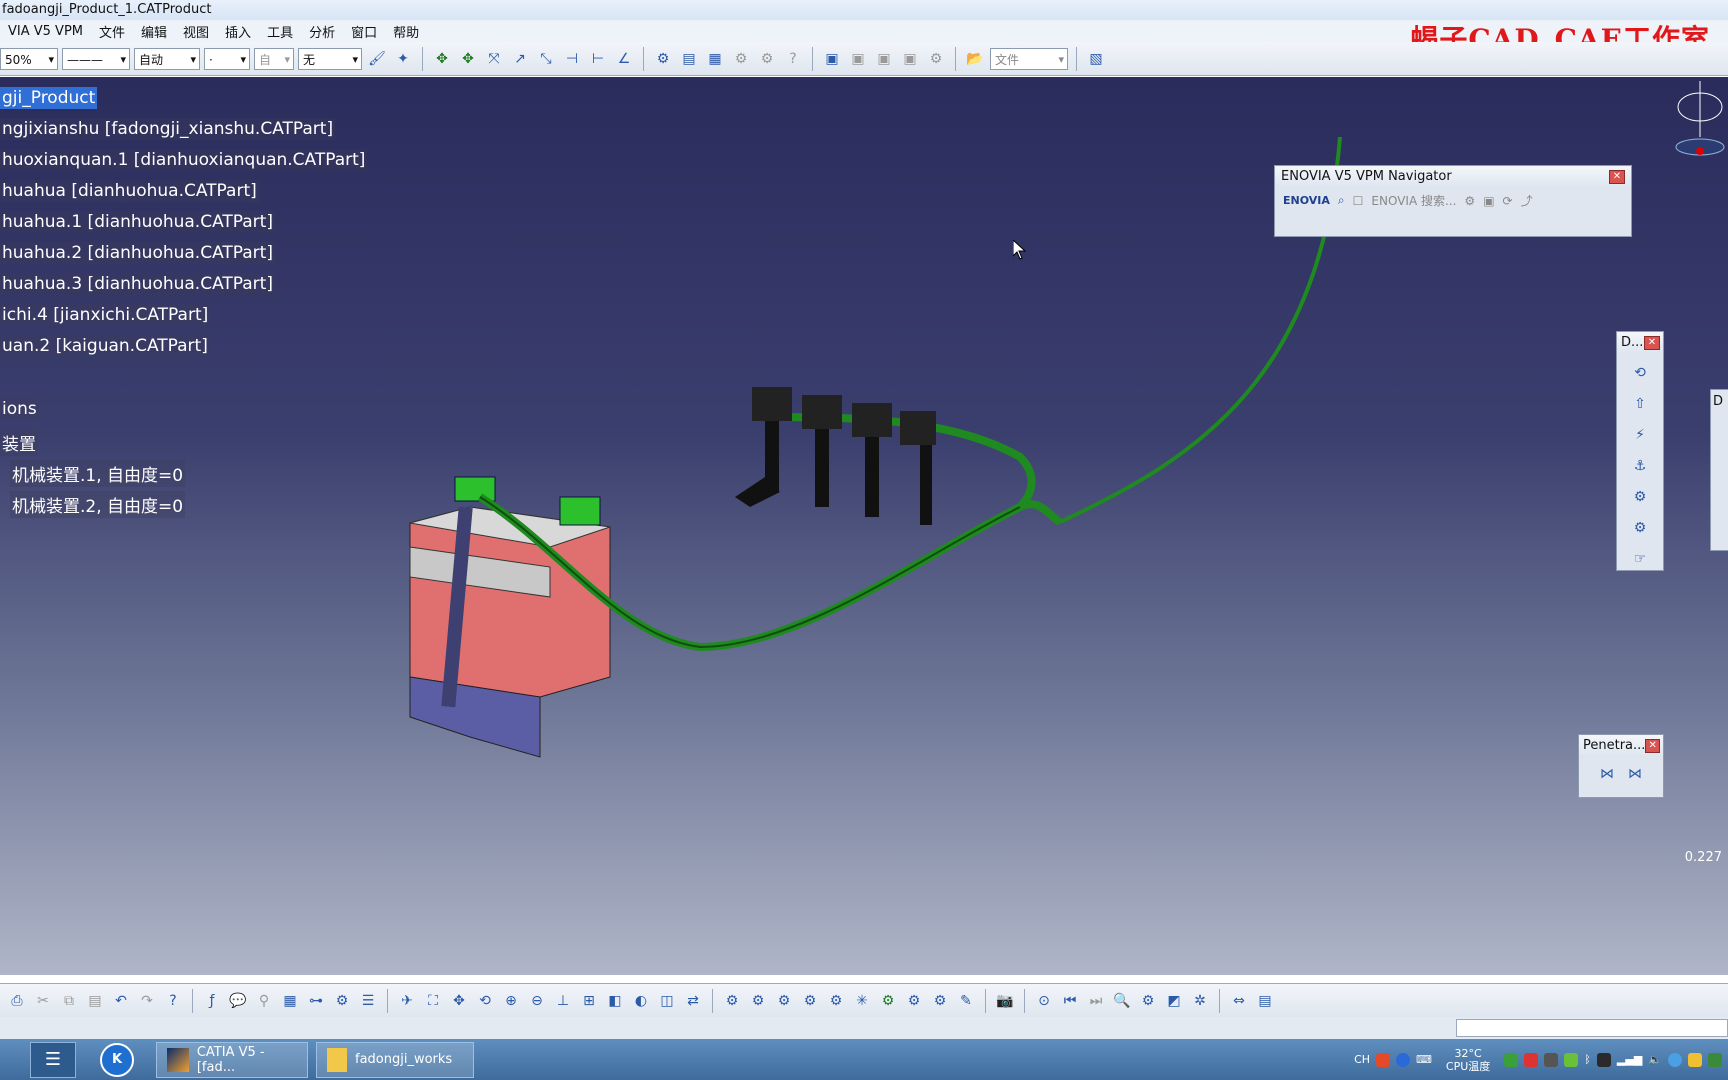  Describe the element at coordinates (1629, 1059) in the screenshot. I see `signal-icon: ▂▄▆` at that location.